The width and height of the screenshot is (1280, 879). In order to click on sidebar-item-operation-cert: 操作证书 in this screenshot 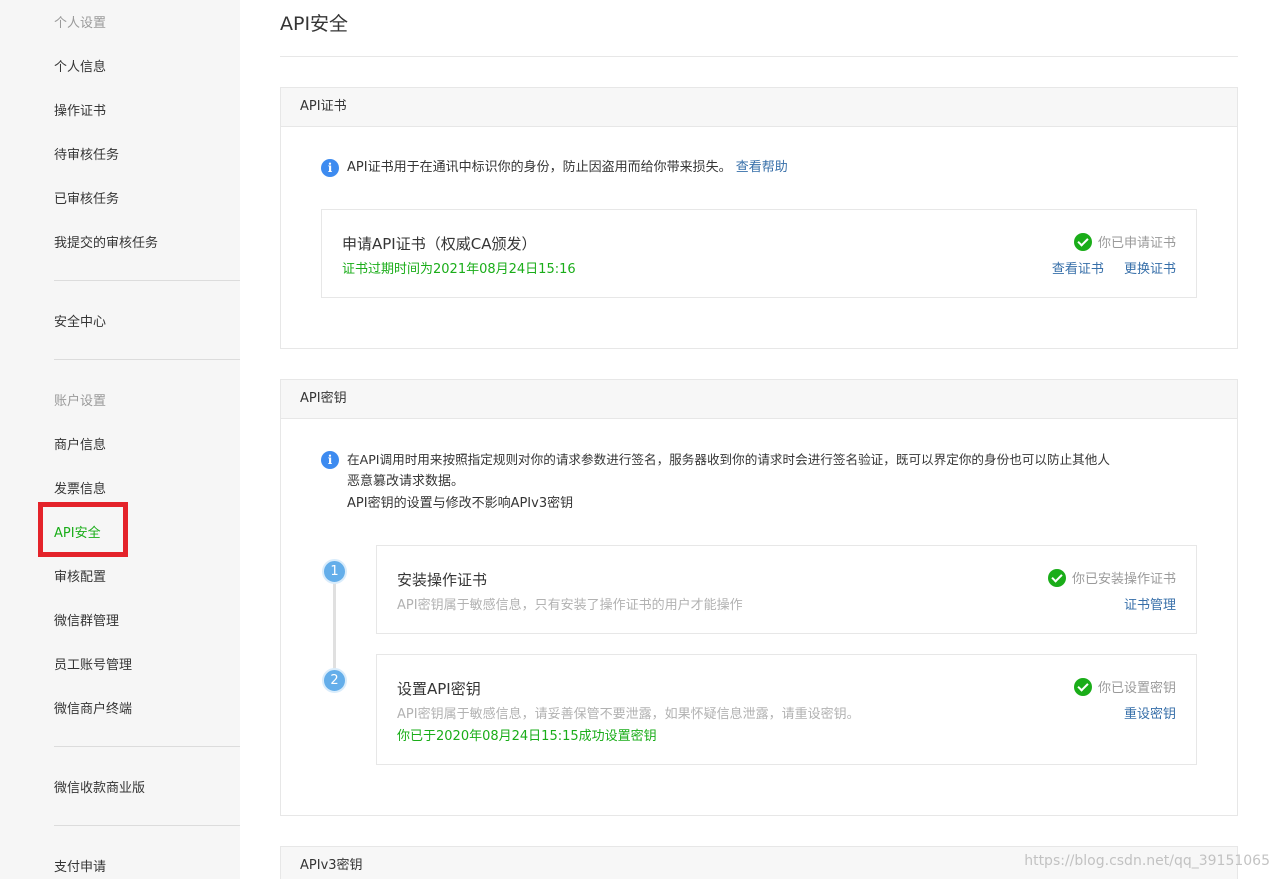, I will do `click(80, 109)`.